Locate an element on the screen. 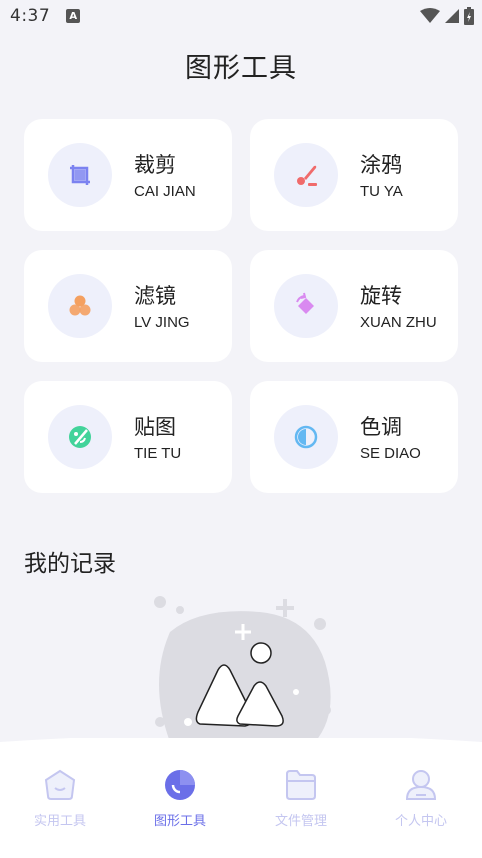 The width and height of the screenshot is (482, 858). tool-pinyin: XUAN ZHU is located at coordinates (398, 322).